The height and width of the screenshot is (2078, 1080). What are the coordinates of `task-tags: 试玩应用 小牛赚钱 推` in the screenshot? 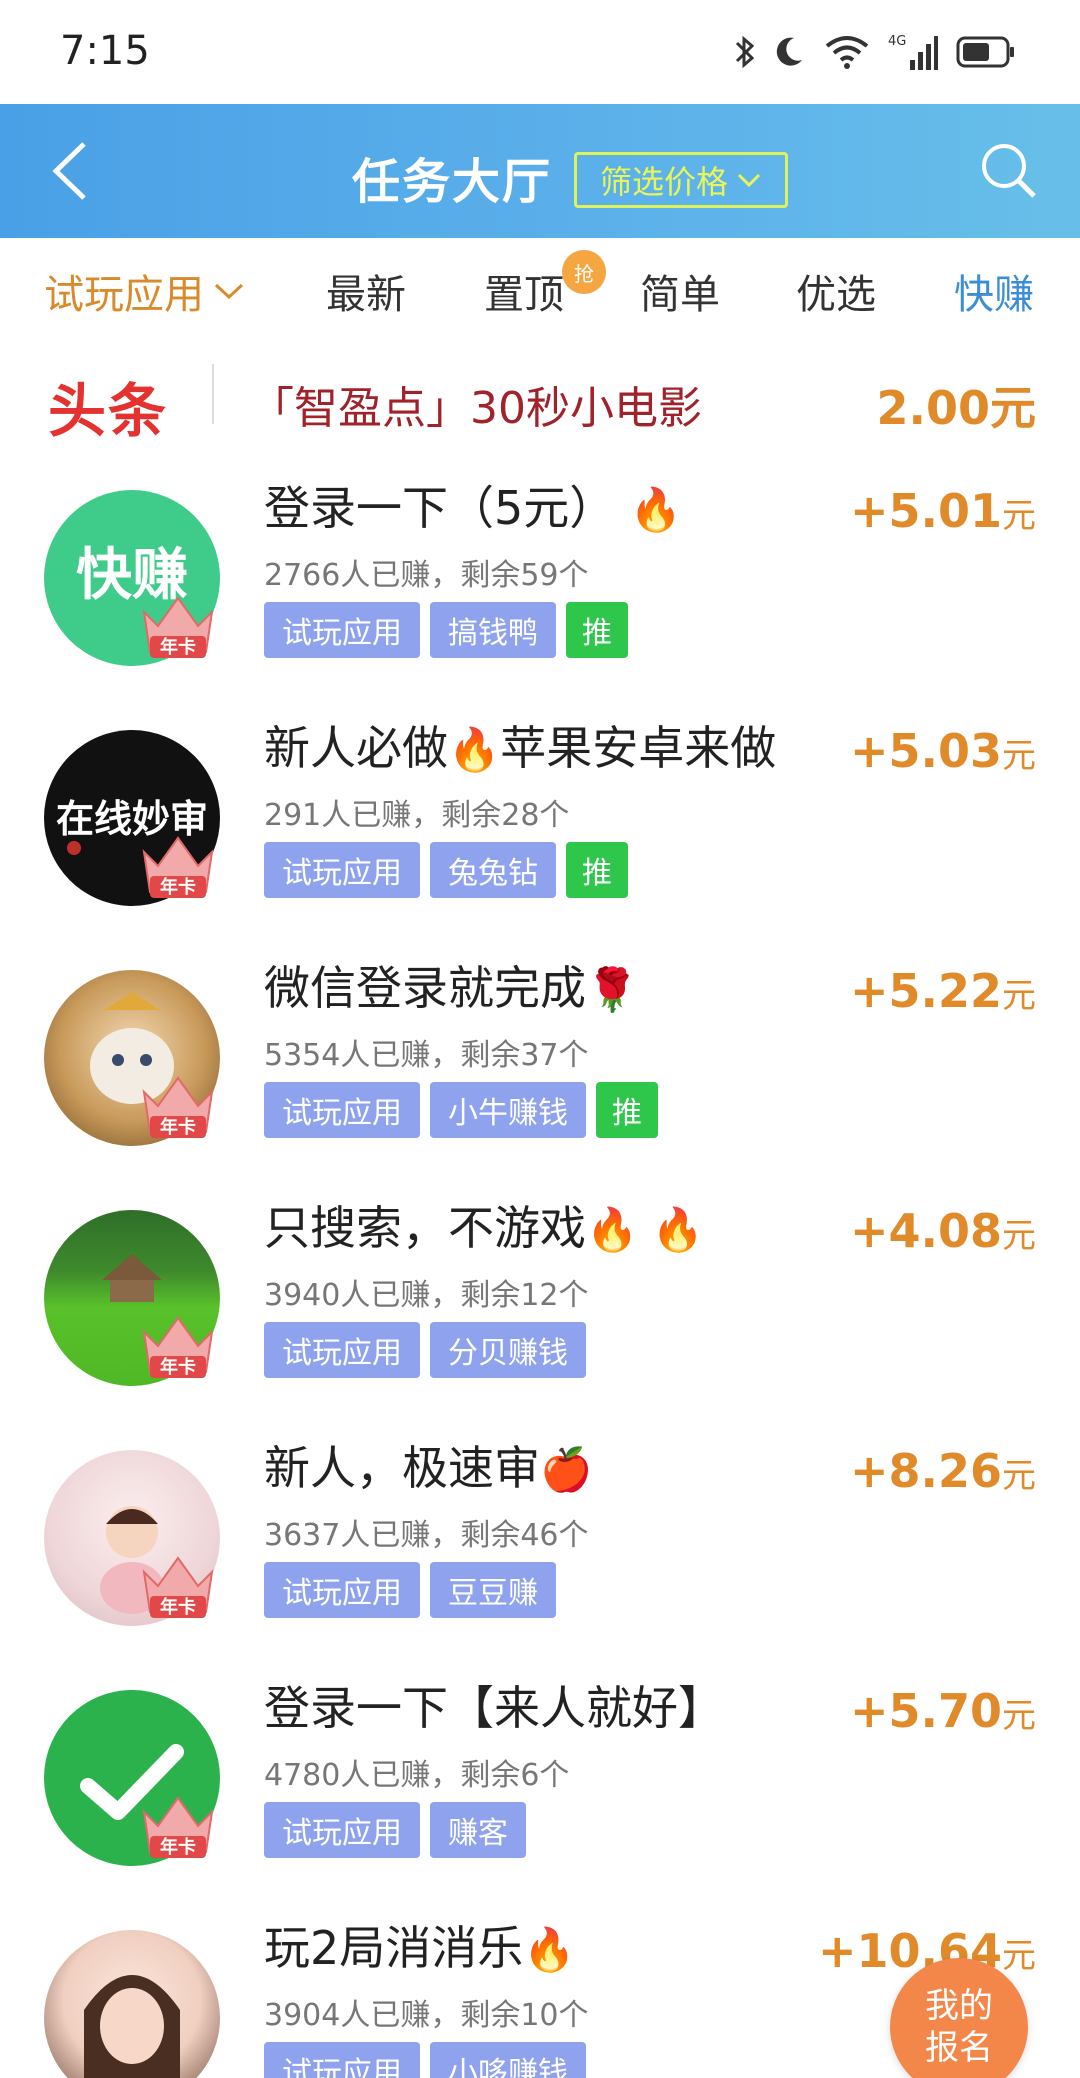 It's located at (461, 1110).